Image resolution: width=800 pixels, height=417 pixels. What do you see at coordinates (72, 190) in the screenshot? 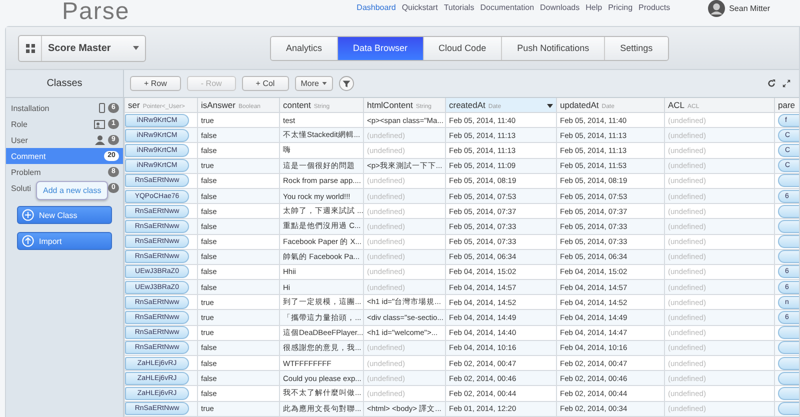
I see `tooltip: Add a new class` at bounding box center [72, 190].